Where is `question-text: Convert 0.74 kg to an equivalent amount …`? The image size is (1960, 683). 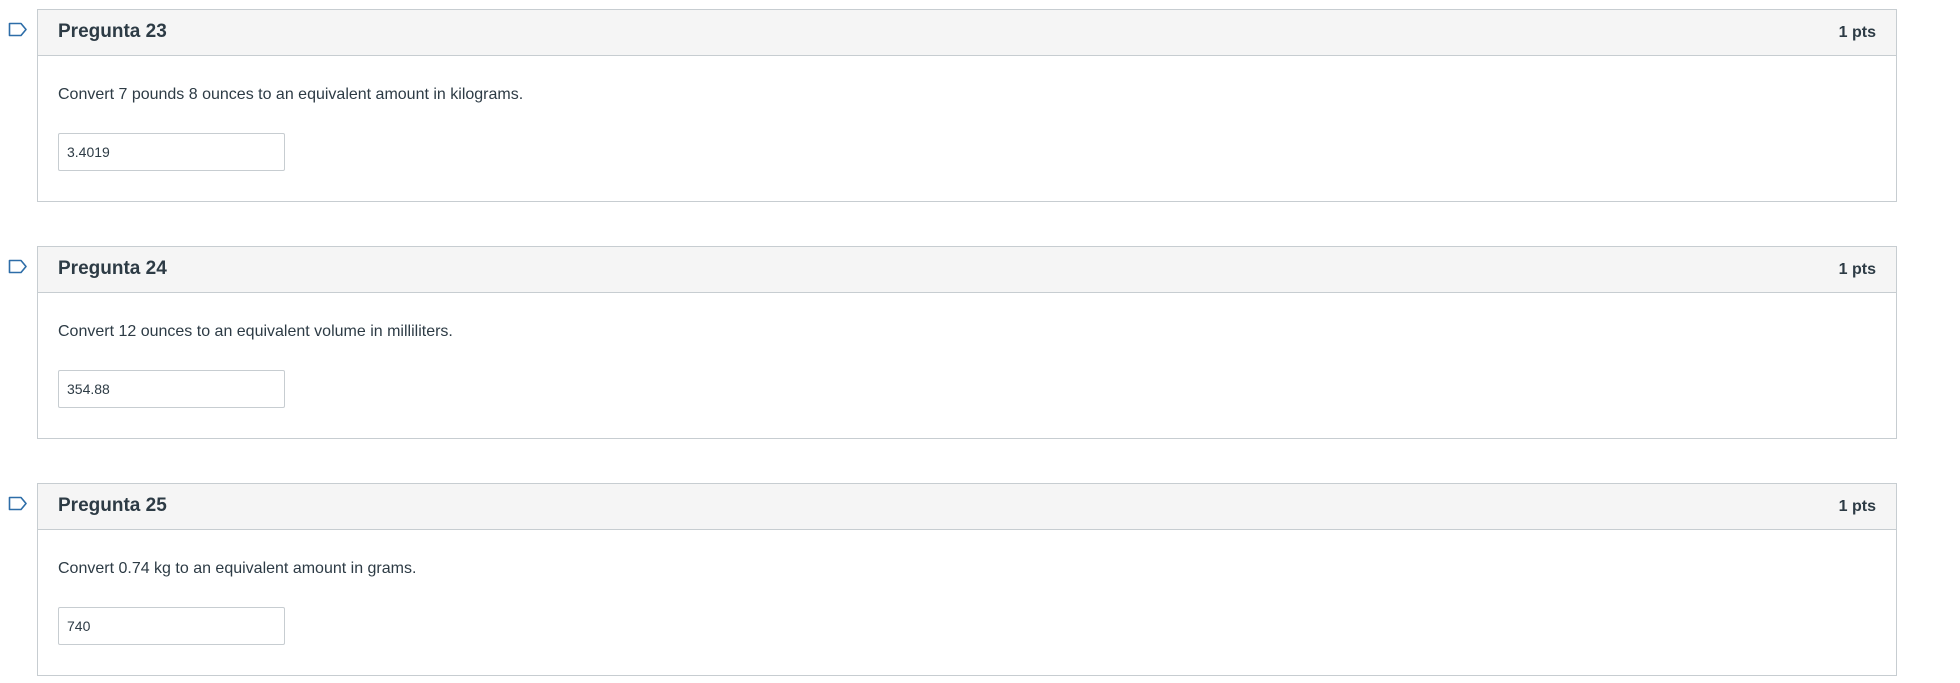 question-text: Convert 0.74 kg to an equivalent amount … is located at coordinates (237, 568).